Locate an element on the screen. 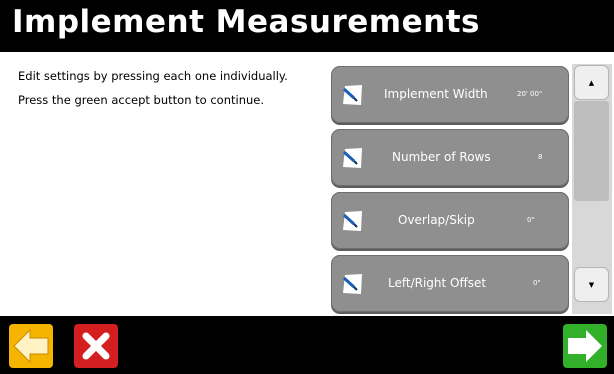 The image size is (614, 374). scroll-down-icon: ▼ is located at coordinates (591, 284).